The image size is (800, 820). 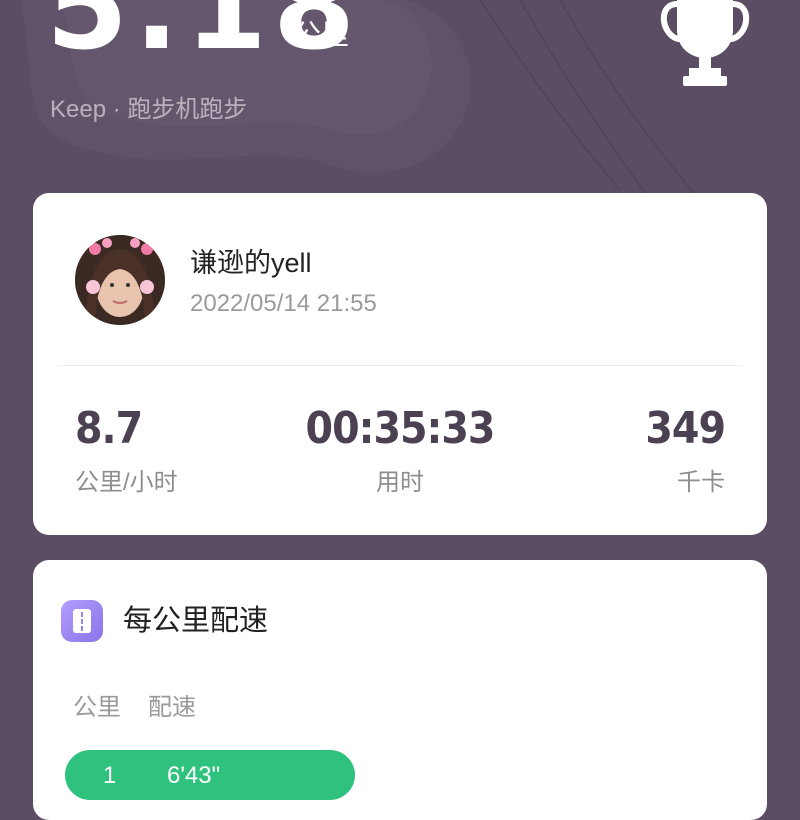 What do you see at coordinates (110, 775) in the screenshot?
I see `pace-row-km: 1` at bounding box center [110, 775].